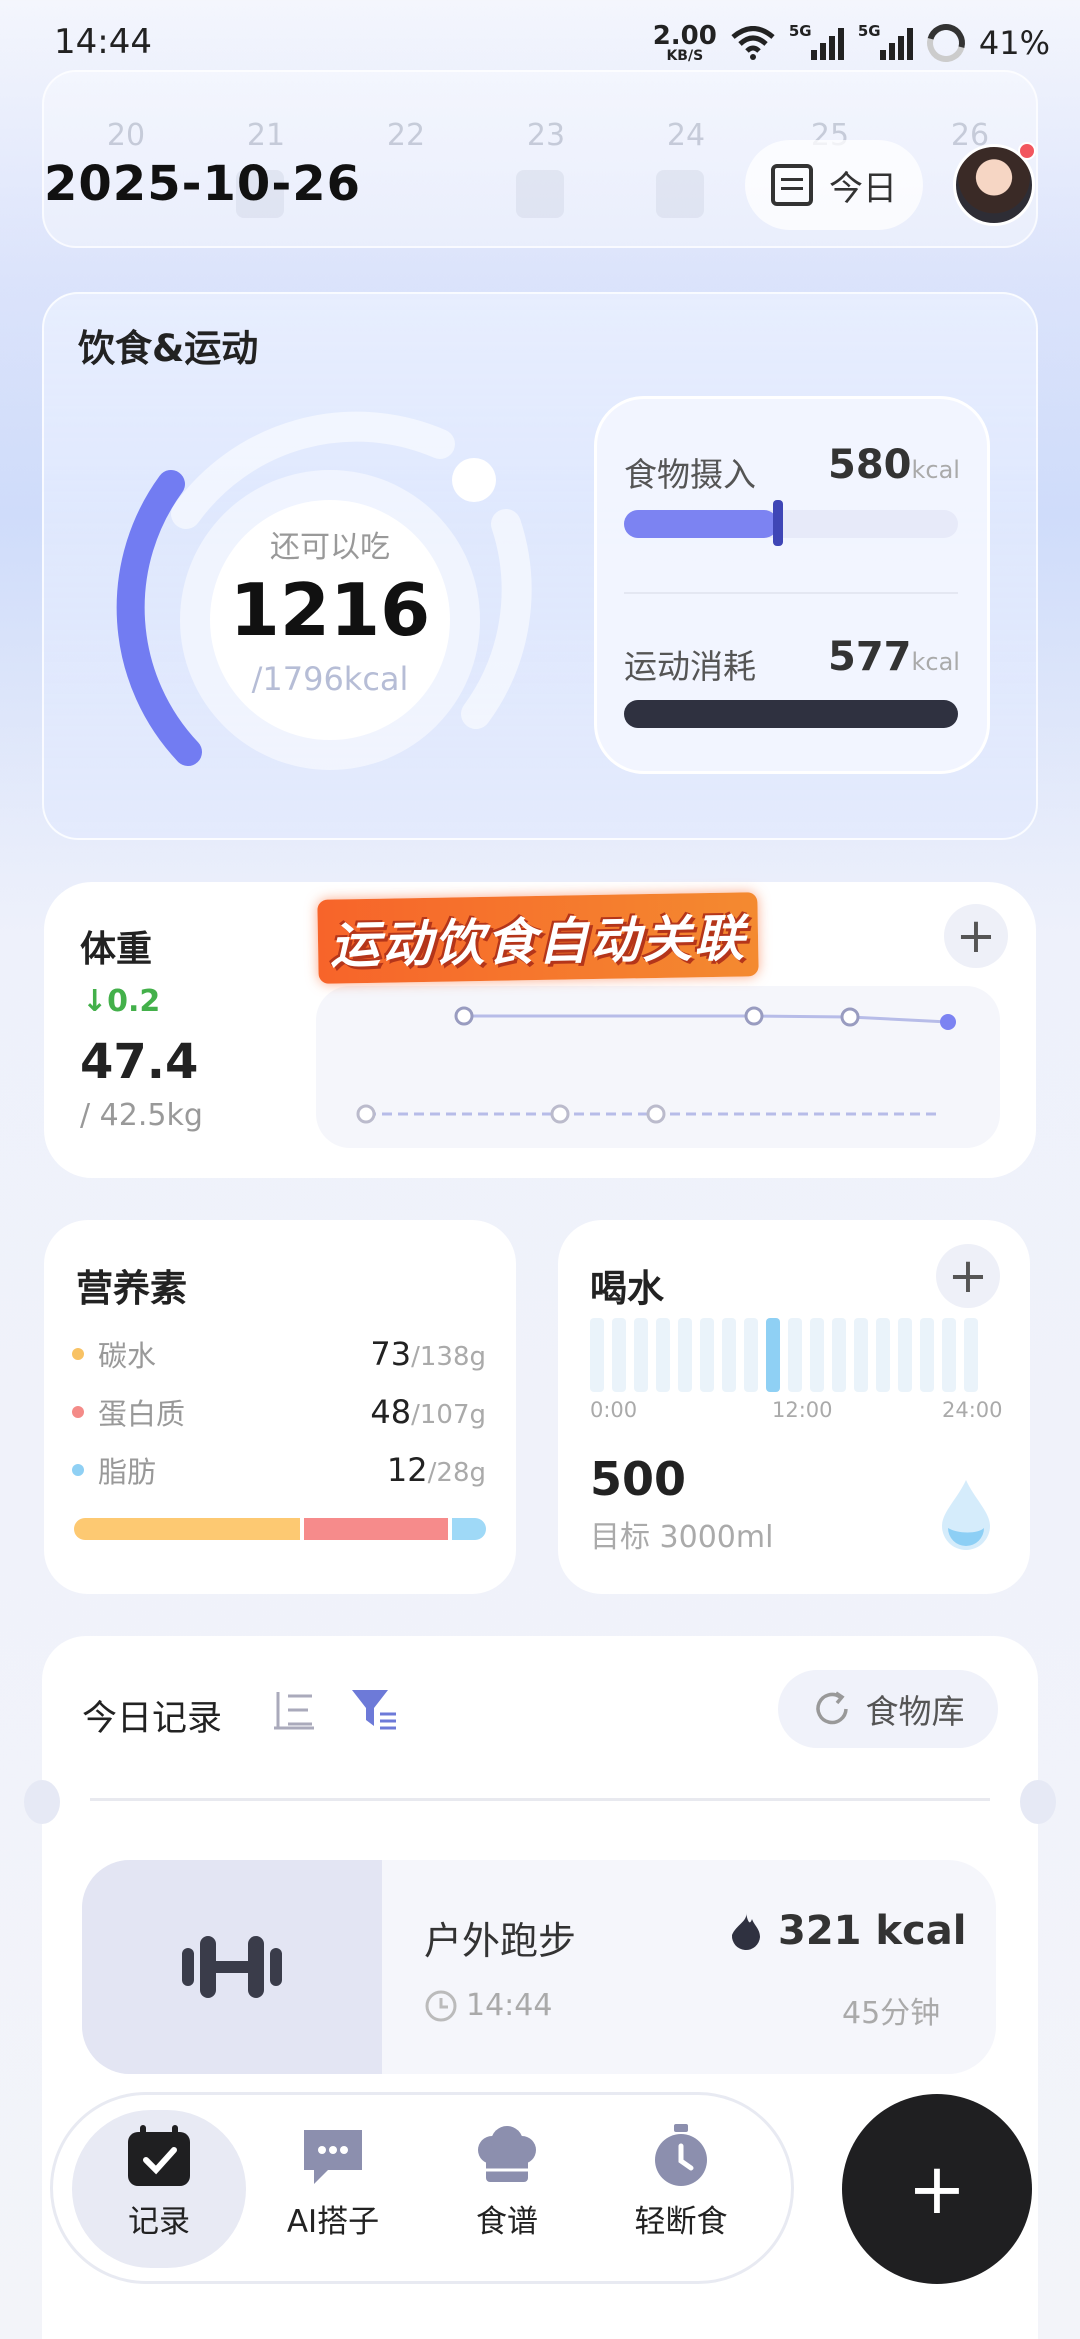  Describe the element at coordinates (538, 938) in the screenshot. I see `promo-banner: 运动饮食自动关联` at that location.